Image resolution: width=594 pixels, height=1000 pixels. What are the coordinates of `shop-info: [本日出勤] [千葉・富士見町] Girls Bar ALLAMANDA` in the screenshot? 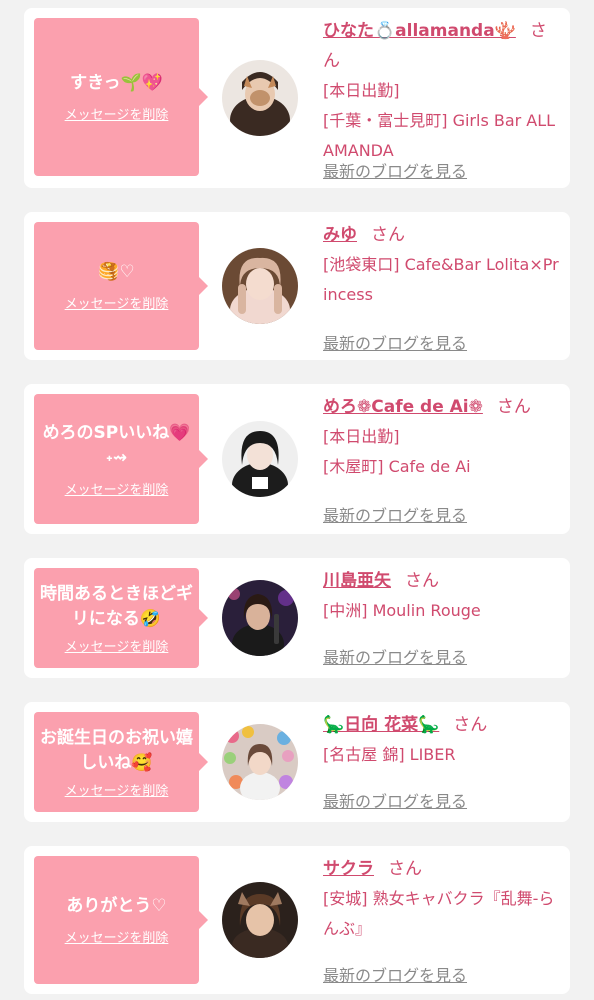 It's located at (439, 120).